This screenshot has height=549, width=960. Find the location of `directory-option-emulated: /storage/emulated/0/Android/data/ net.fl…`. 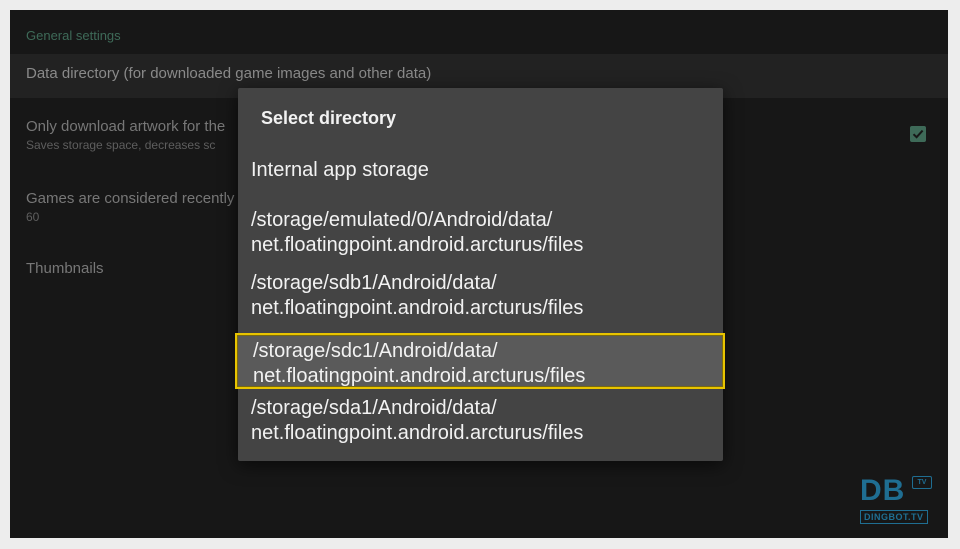

directory-option-emulated: /storage/emulated/0/Android/data/ net.fl… is located at coordinates (480, 234).